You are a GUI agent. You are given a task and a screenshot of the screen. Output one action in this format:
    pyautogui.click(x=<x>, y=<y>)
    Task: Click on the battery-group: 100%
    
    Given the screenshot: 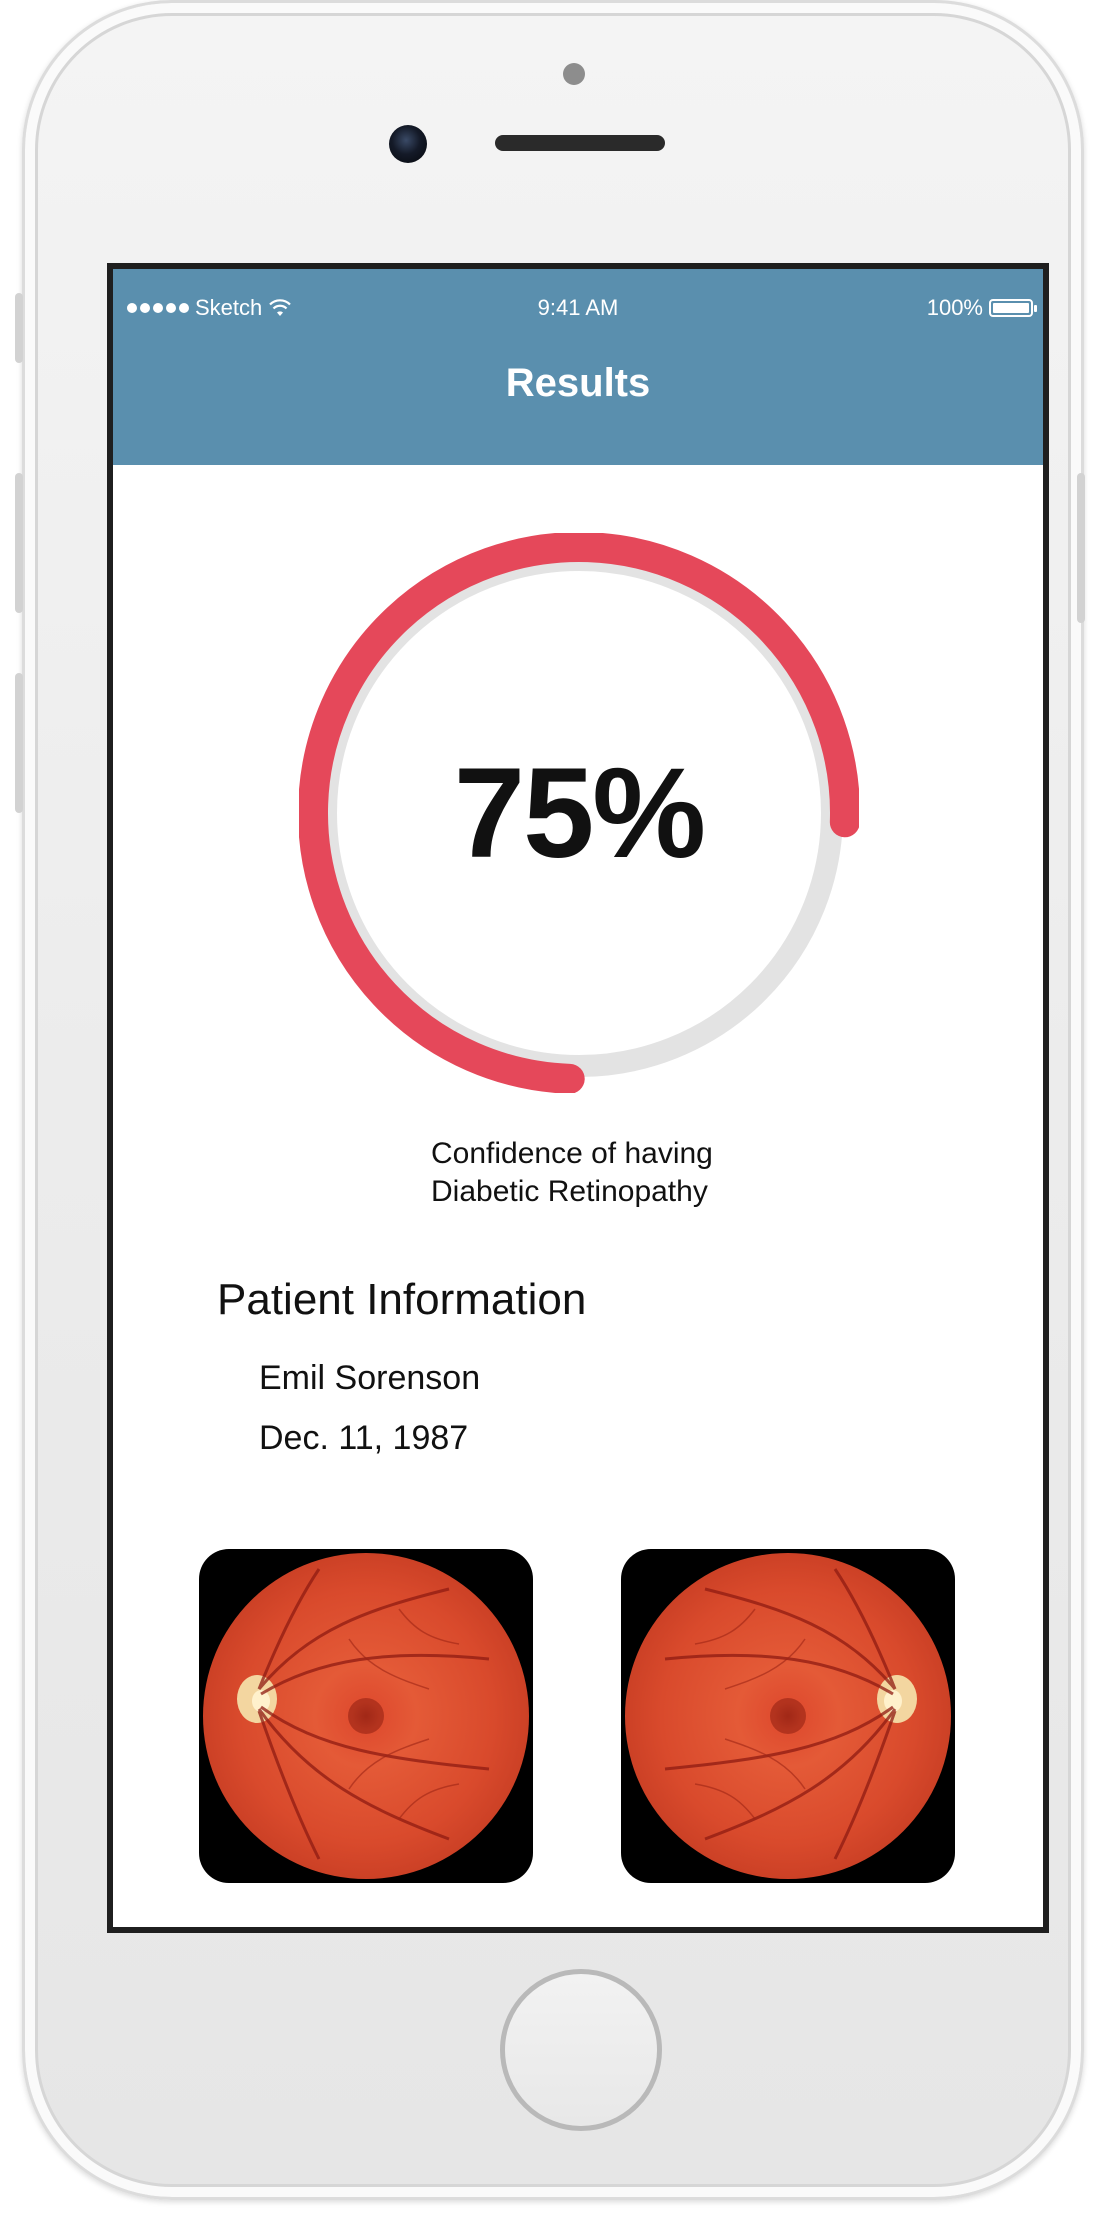 What is the action you would take?
    pyautogui.click(x=981, y=308)
    